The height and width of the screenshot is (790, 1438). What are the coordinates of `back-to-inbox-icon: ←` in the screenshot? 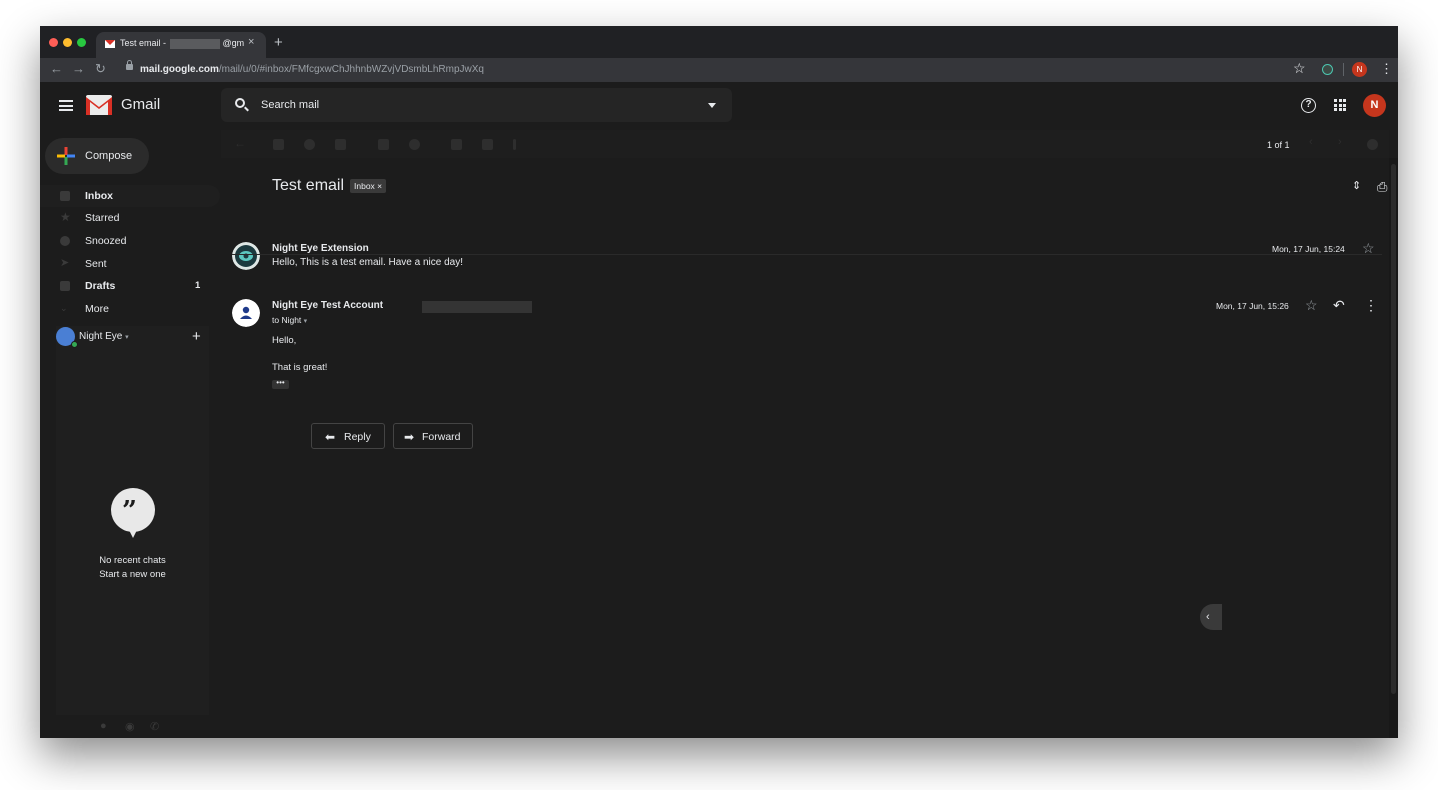 It's located at (240, 143).